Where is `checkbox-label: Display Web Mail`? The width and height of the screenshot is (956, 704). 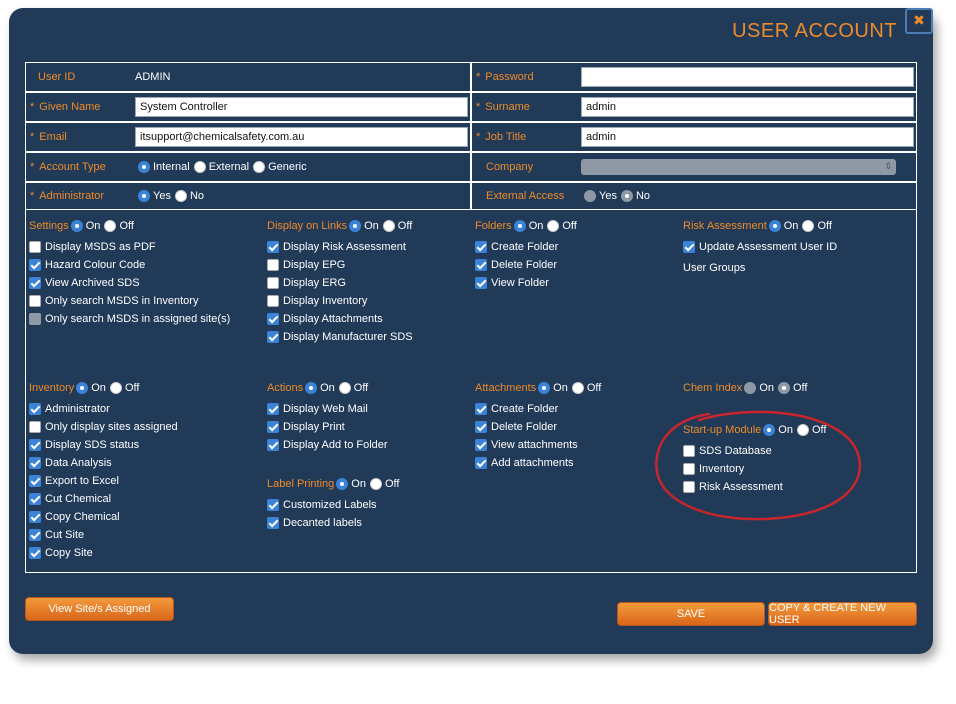
checkbox-label: Display Web Mail is located at coordinates (325, 409).